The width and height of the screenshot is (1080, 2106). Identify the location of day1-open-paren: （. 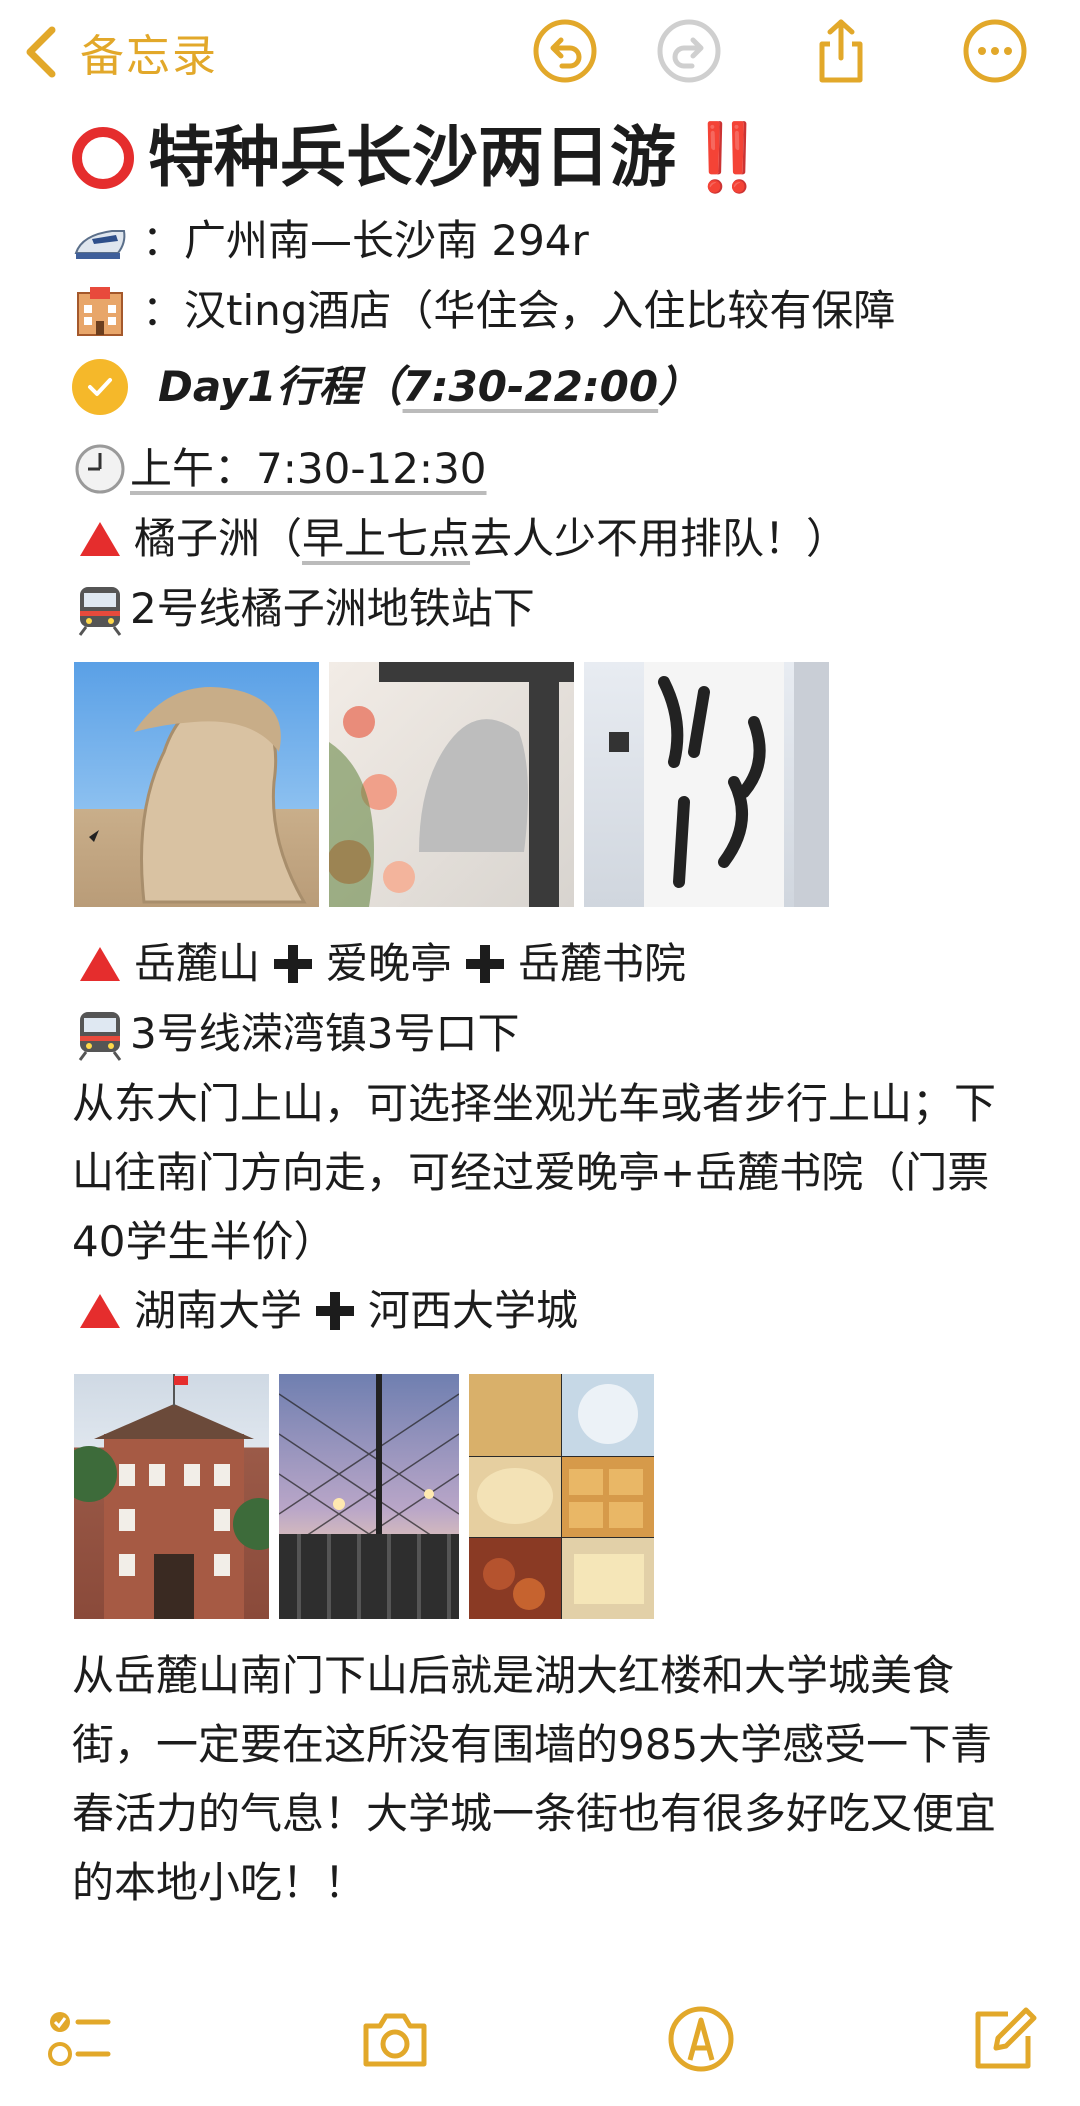
(381, 386).